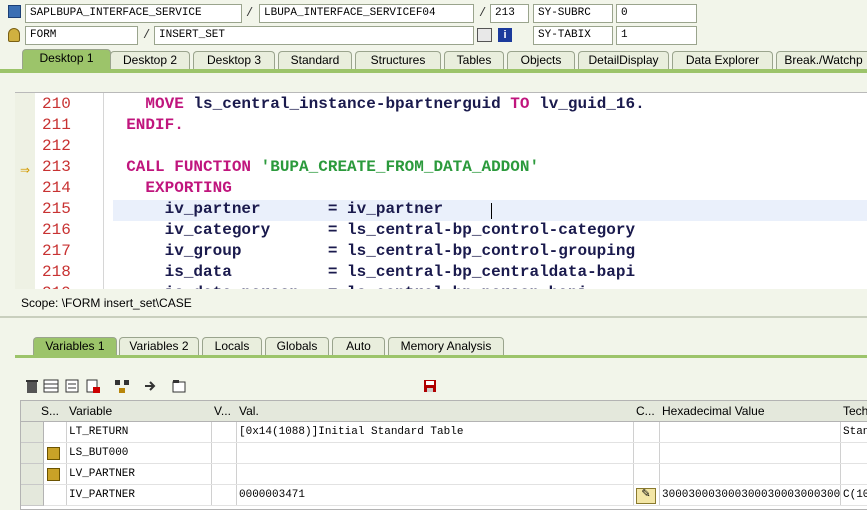 This screenshot has width=867, height=510. I want to click on tab-desktop-1: Desktop 1, so click(66, 59).